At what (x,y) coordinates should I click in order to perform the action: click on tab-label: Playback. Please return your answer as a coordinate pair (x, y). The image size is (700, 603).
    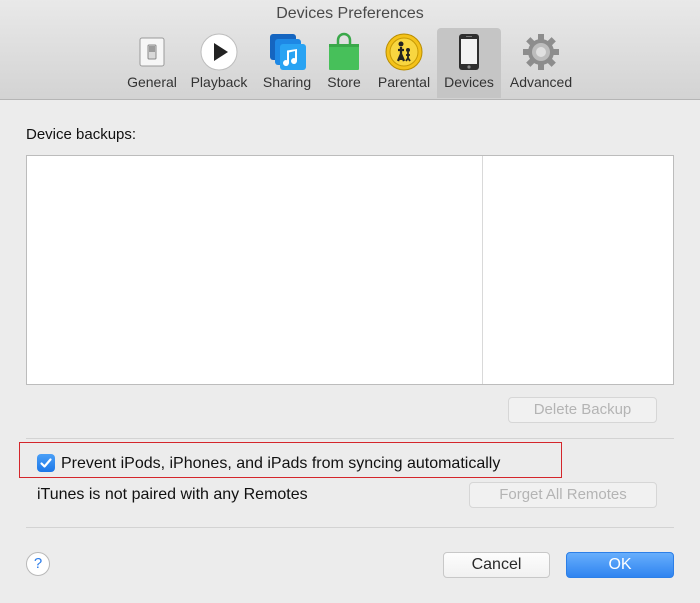
    Looking at the image, I should click on (219, 82).